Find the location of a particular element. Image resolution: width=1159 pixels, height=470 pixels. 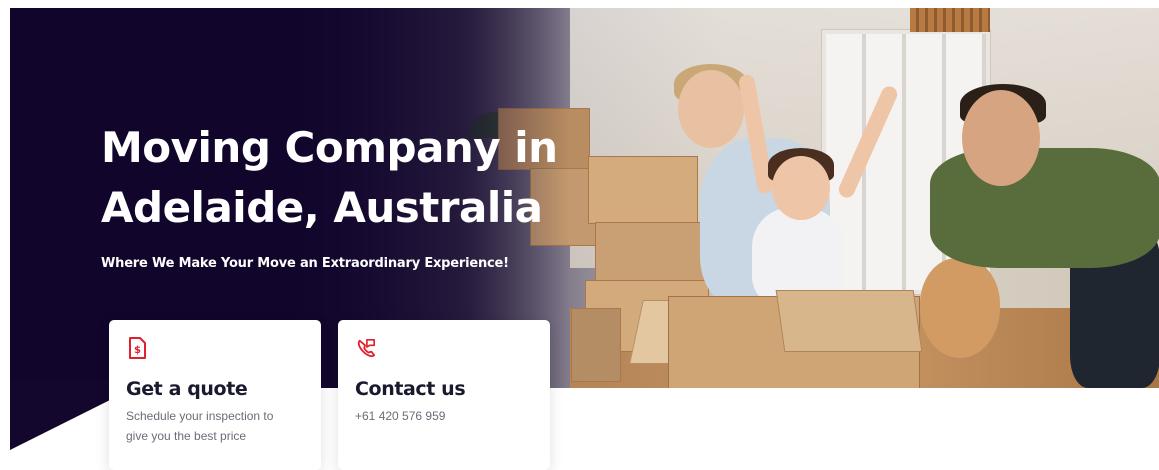

mother-head is located at coordinates (711, 109).